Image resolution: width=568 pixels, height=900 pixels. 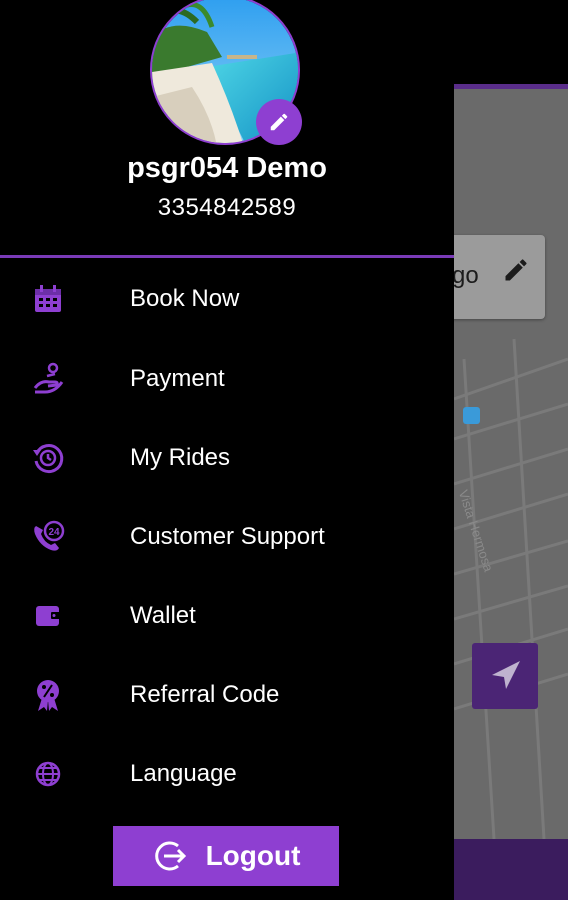 I want to click on menu-label: Customer Support, so click(x=227, y=536).